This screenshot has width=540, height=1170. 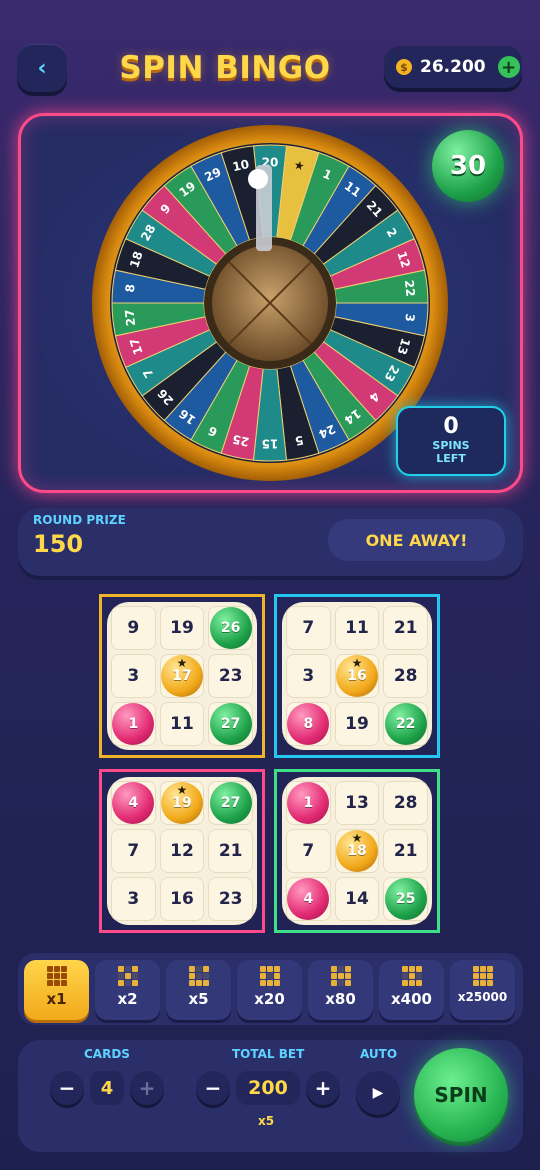 I want to click on multiplier-option: x2, so click(x=127, y=990).